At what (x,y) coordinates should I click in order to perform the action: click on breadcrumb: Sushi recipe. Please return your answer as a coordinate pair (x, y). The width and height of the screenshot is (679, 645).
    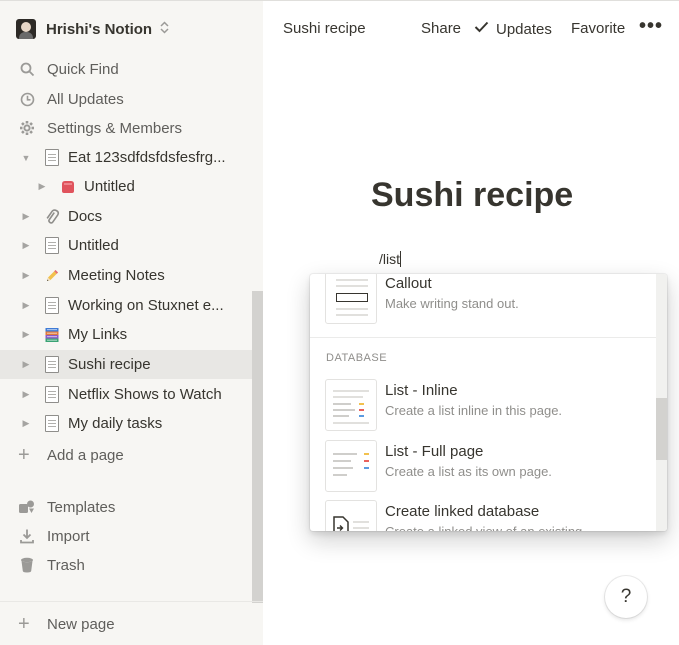
    Looking at the image, I should click on (324, 28).